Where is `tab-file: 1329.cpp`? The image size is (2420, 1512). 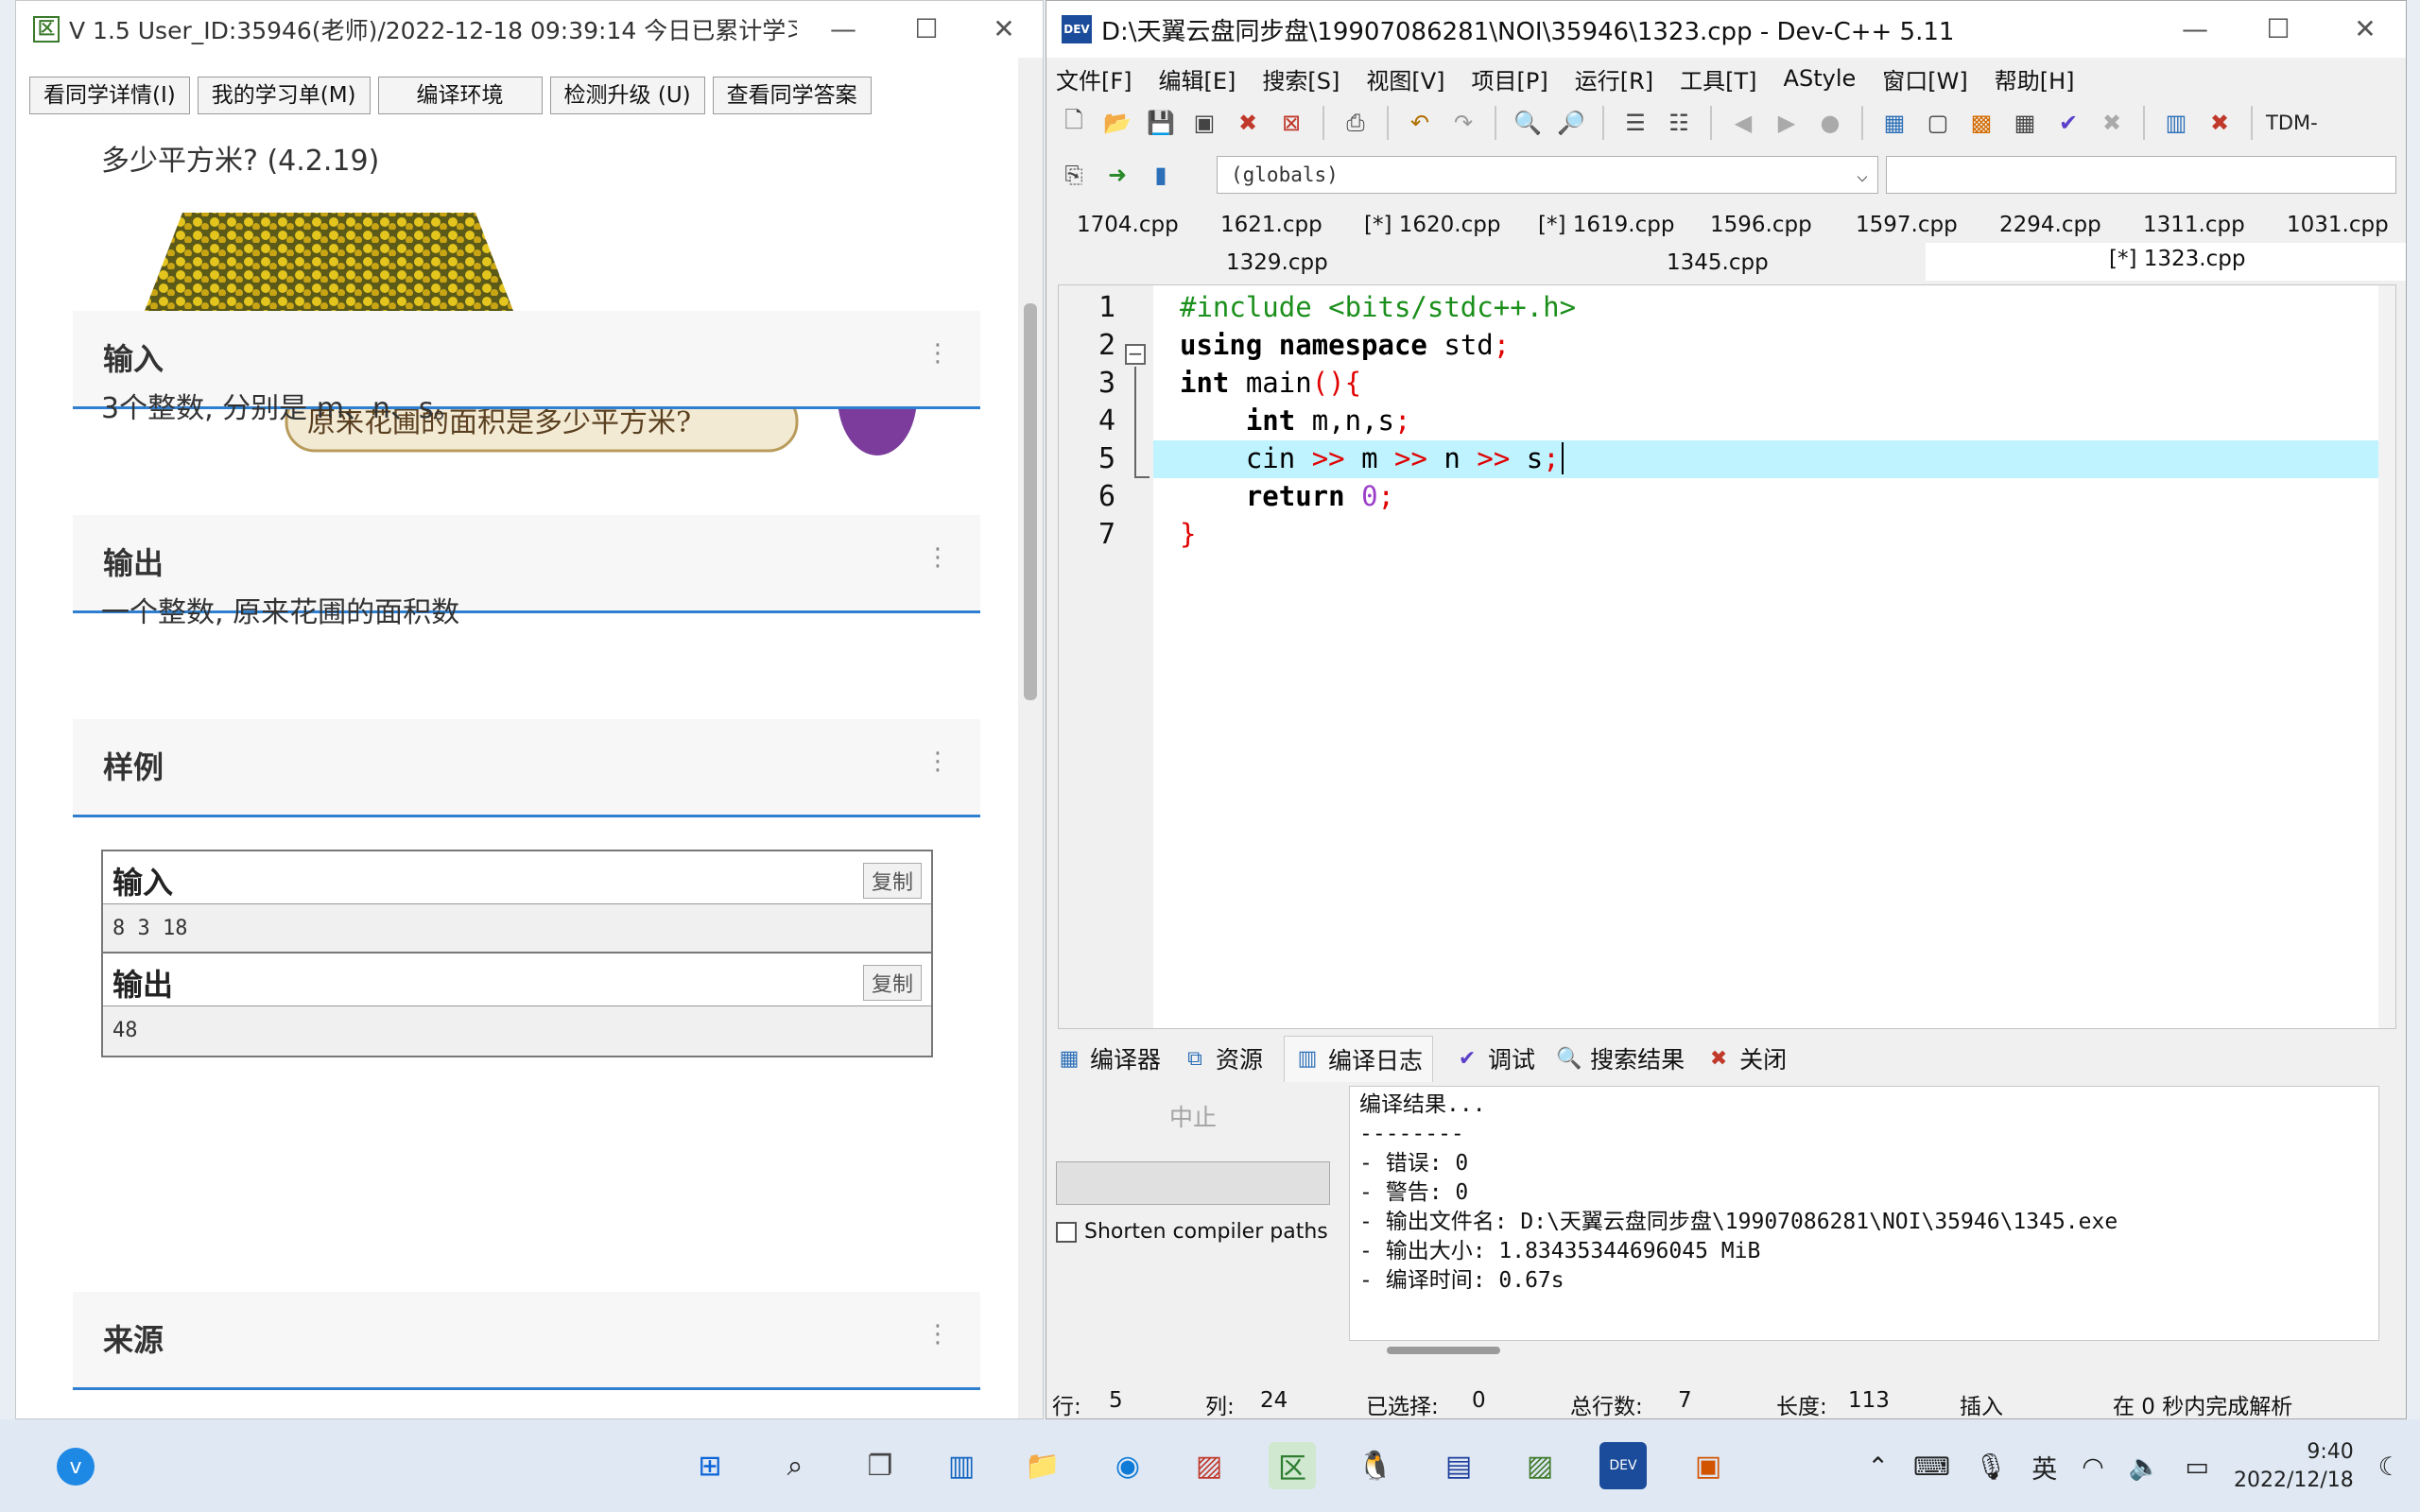 tab-file: 1329.cpp is located at coordinates (1277, 262).